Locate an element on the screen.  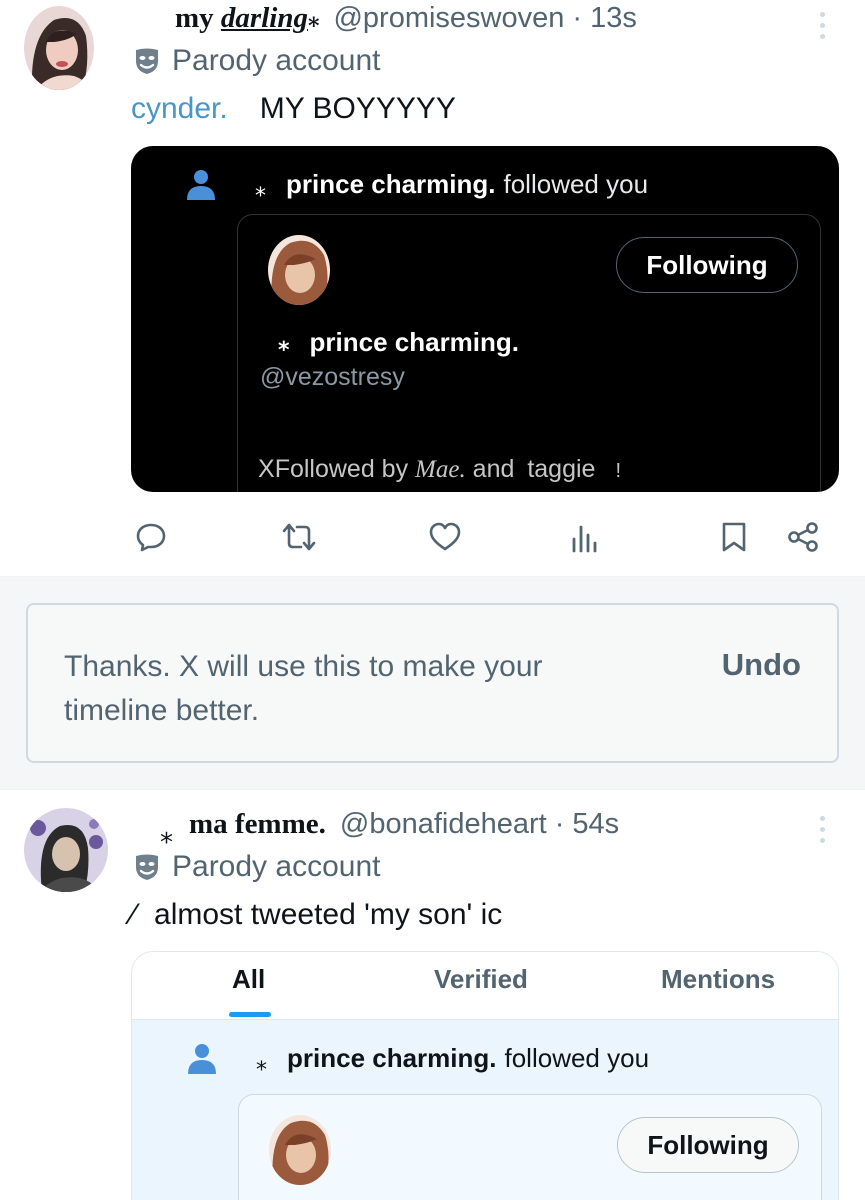
post-header: ⁎ ma femme. @bonafideheart · 54s is located at coordinates (389, 828).